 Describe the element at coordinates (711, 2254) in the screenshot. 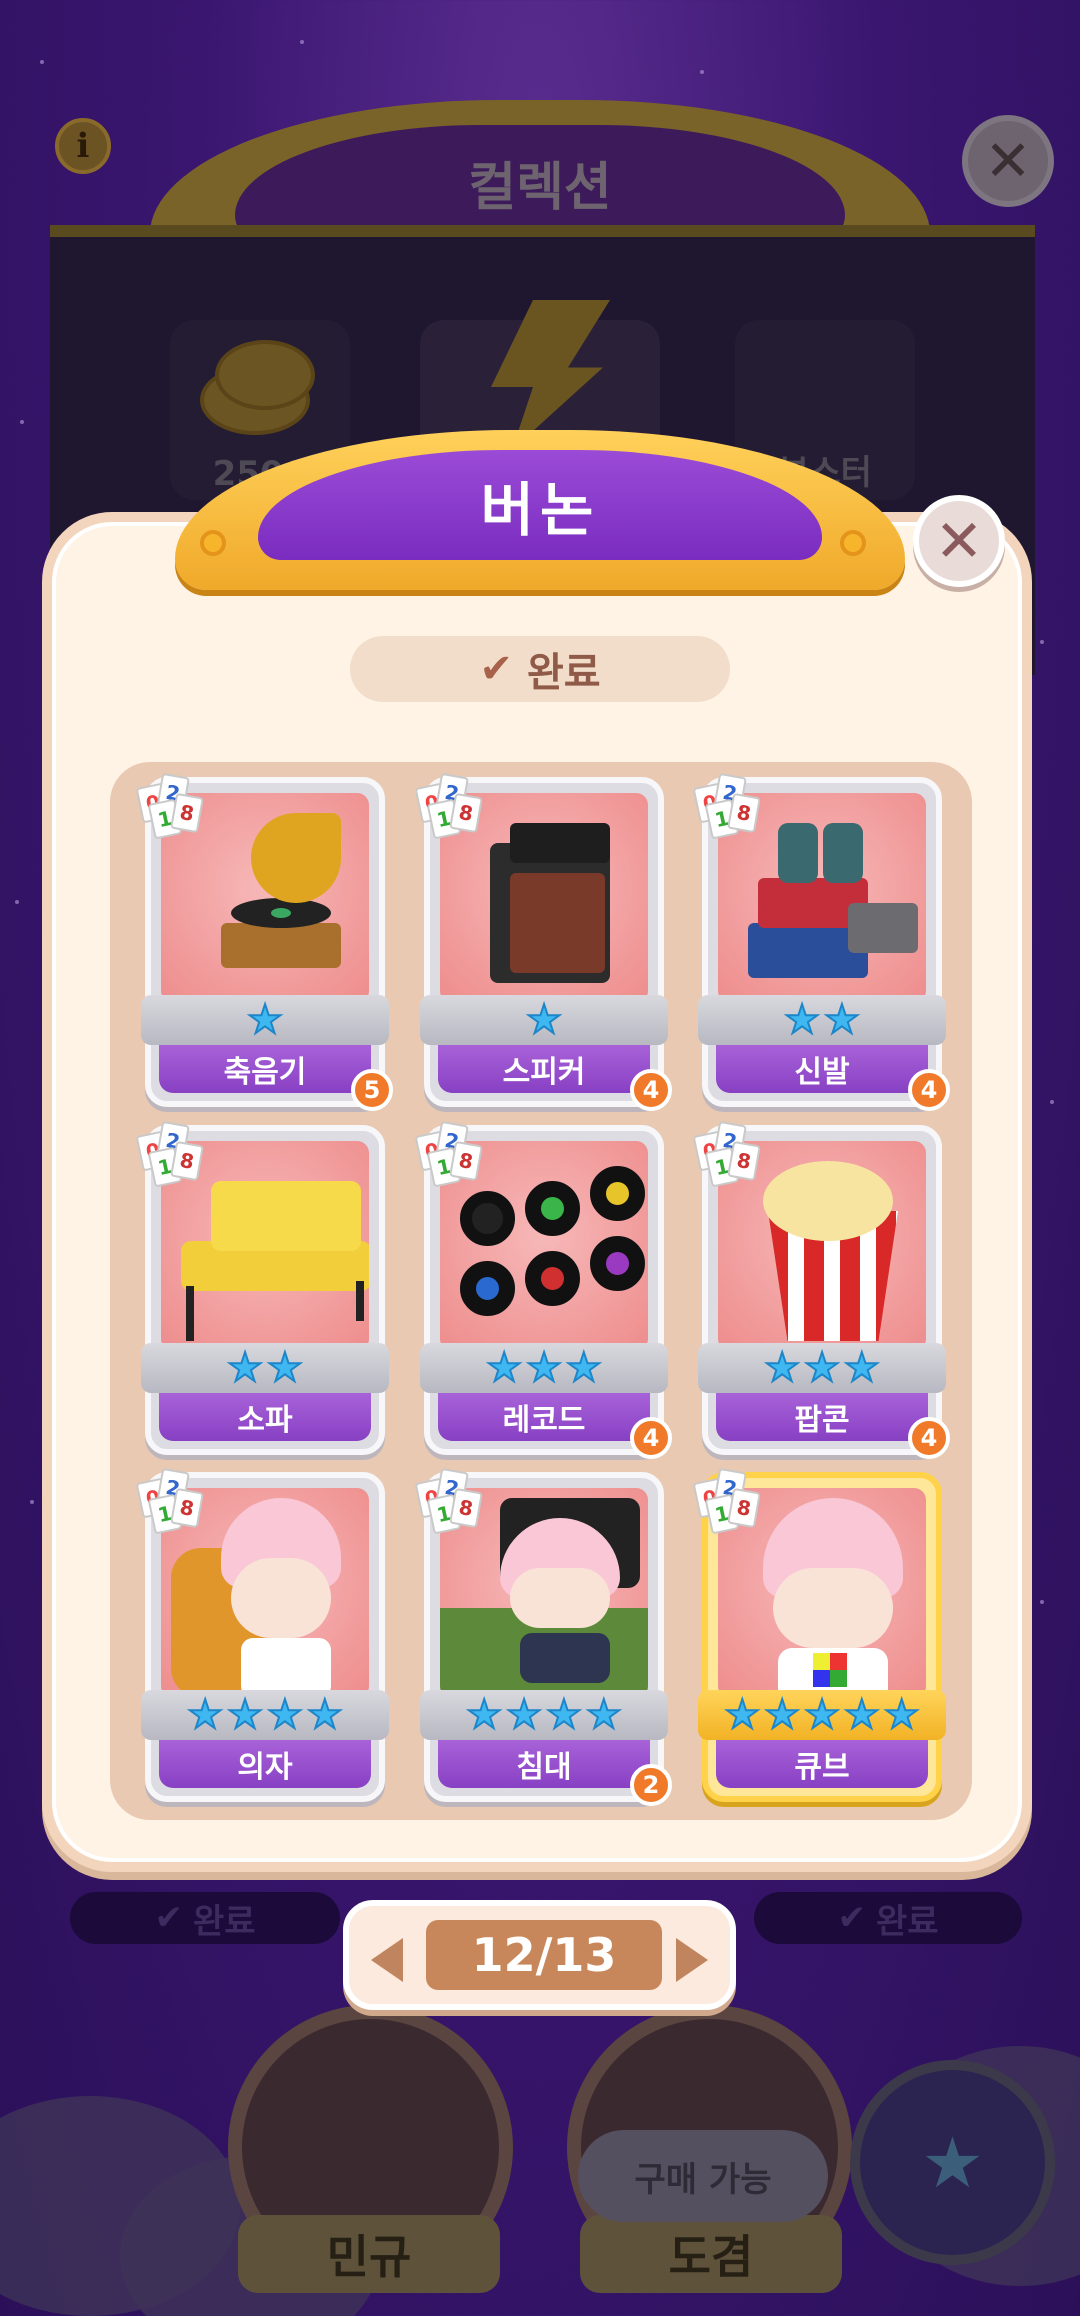

I see `character-dokyeom-label: 도겸` at that location.